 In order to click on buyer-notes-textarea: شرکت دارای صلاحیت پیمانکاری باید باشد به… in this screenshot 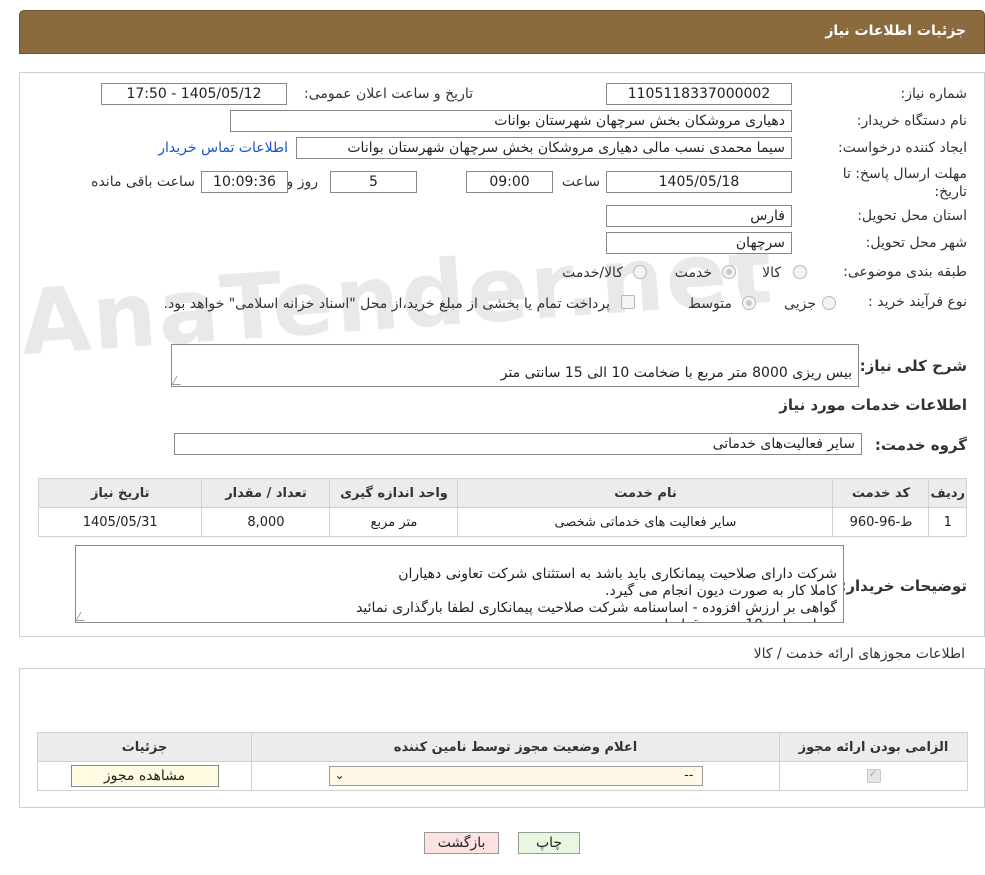, I will do `click(459, 584)`.